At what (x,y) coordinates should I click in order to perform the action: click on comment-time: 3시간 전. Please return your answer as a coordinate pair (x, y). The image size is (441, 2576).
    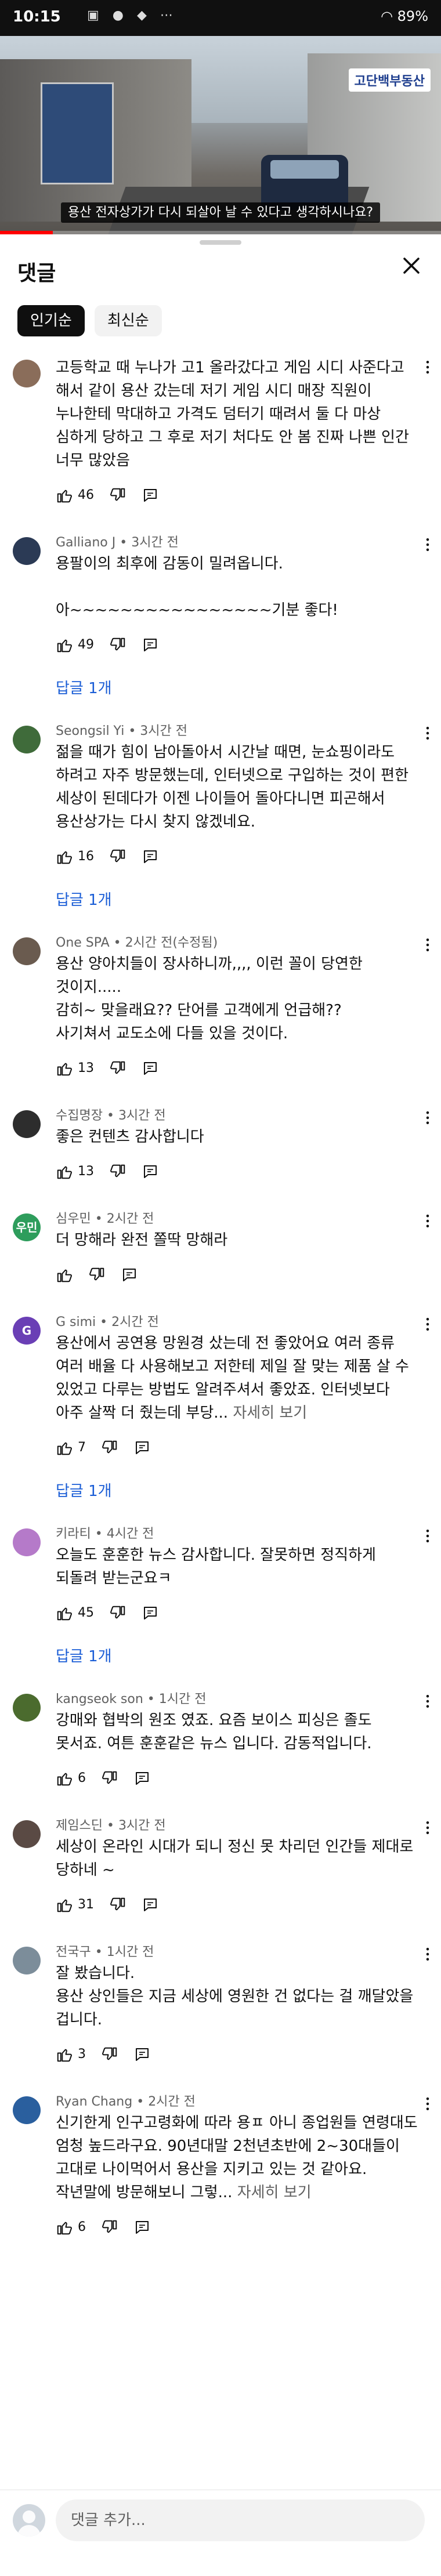
    Looking at the image, I should click on (142, 1116).